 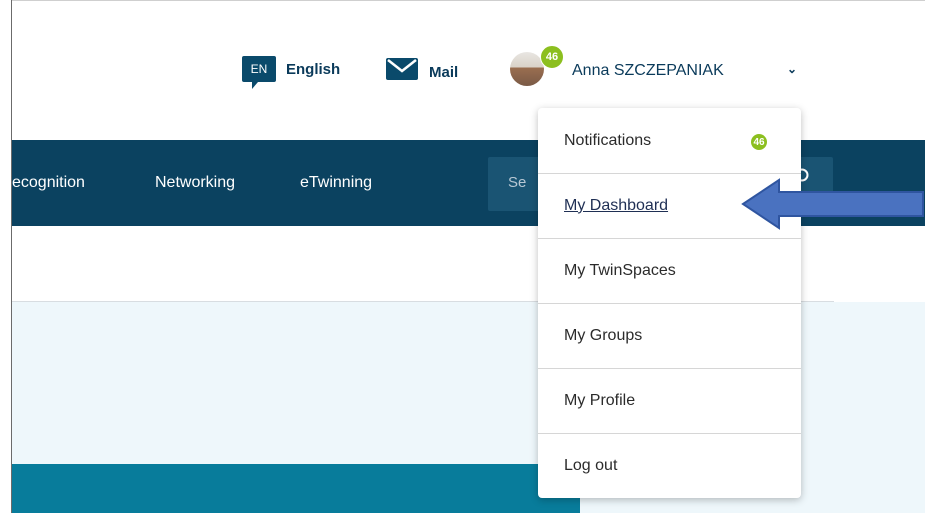 I want to click on menu-item-label: My TwinSpaces, so click(x=620, y=270).